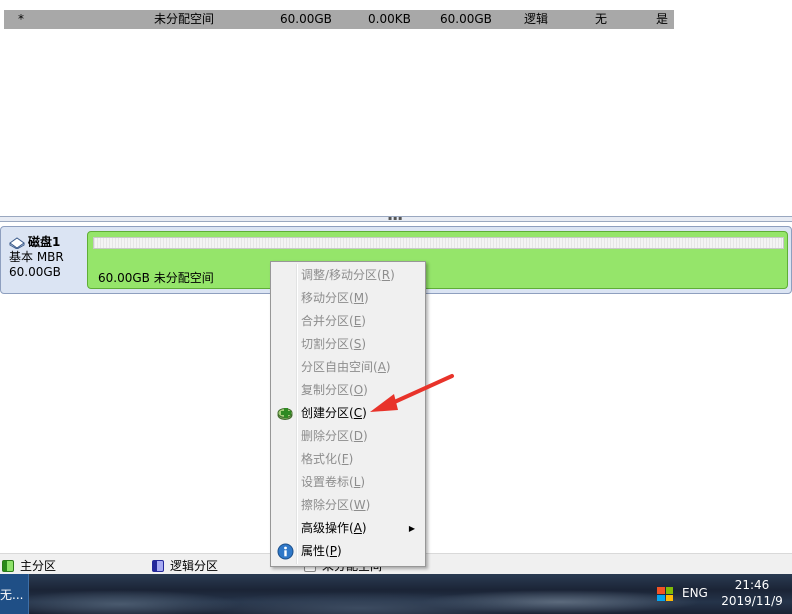  Describe the element at coordinates (327, 298) in the screenshot. I see `menu-item-label: 移动分区(` at that location.